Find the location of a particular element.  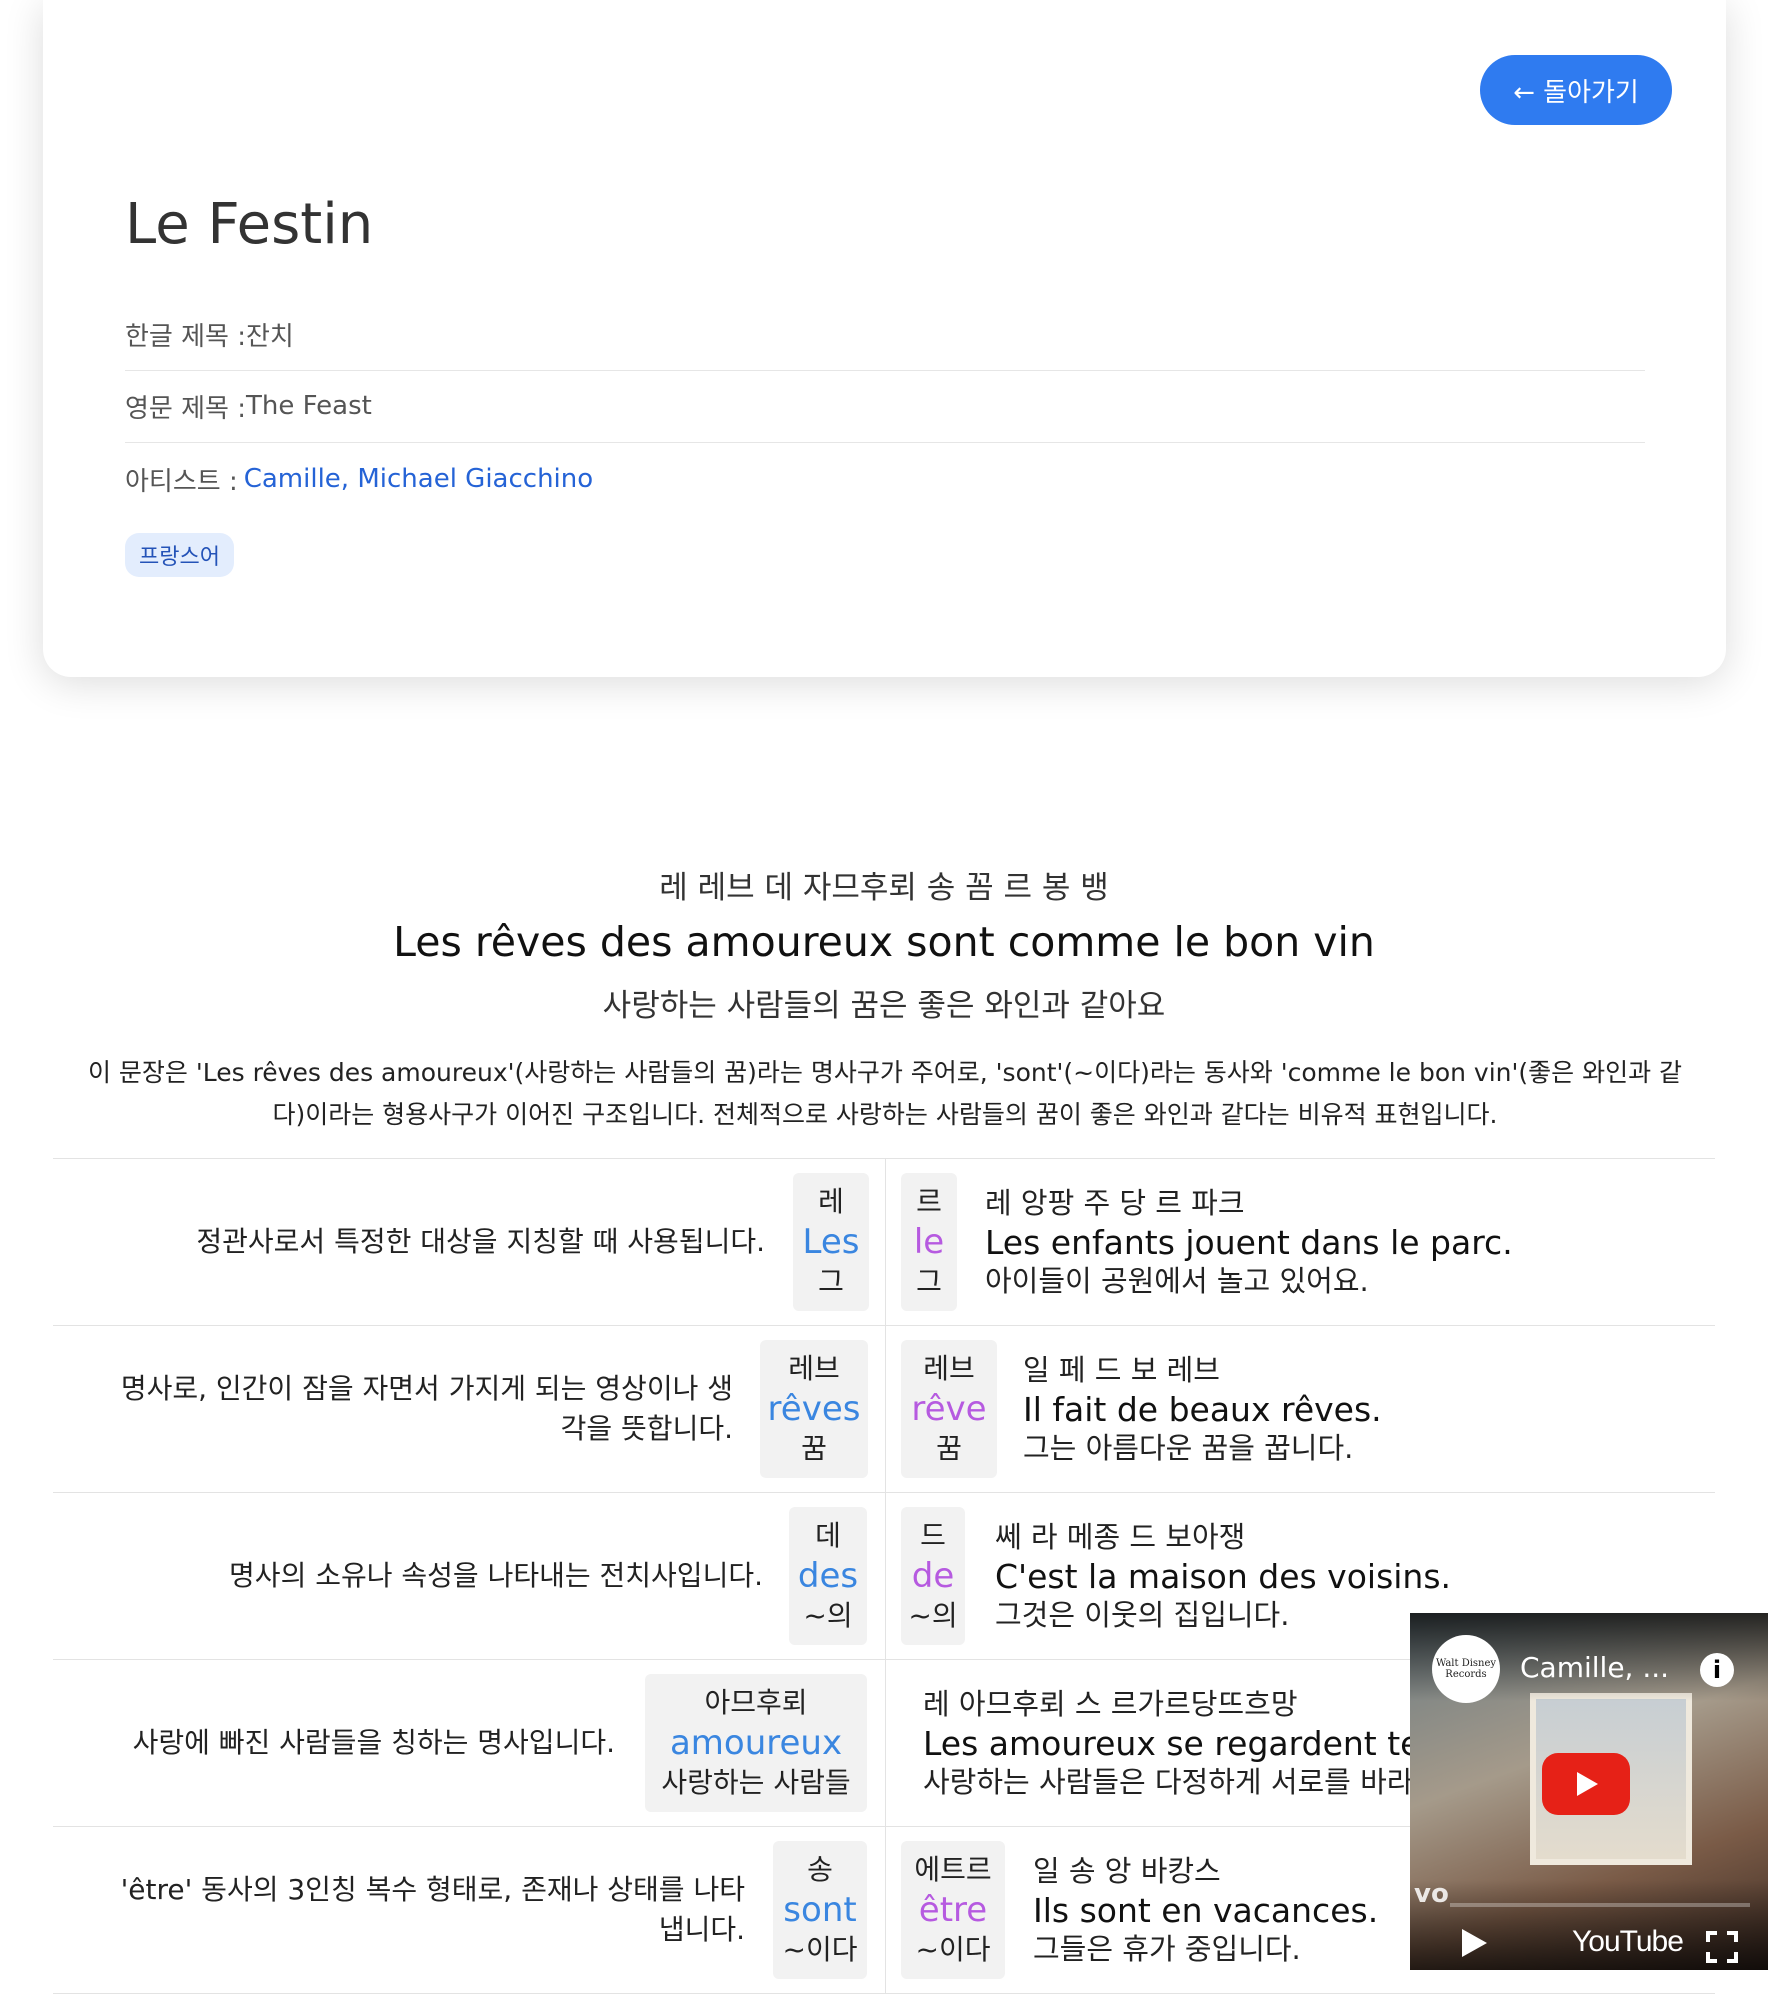

english-title-label: 영문 제목 : is located at coordinates (185, 408).